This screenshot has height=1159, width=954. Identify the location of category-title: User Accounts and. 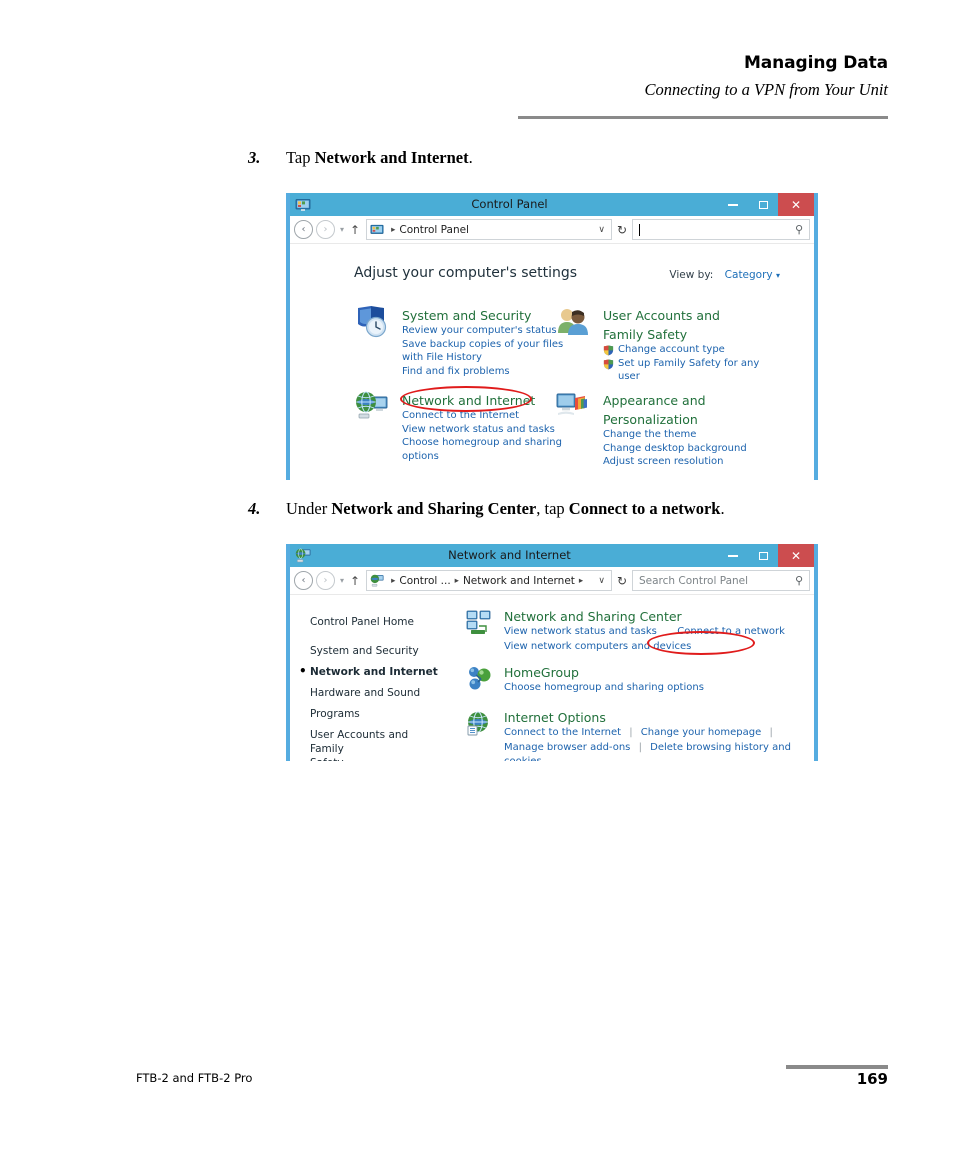
(661, 316).